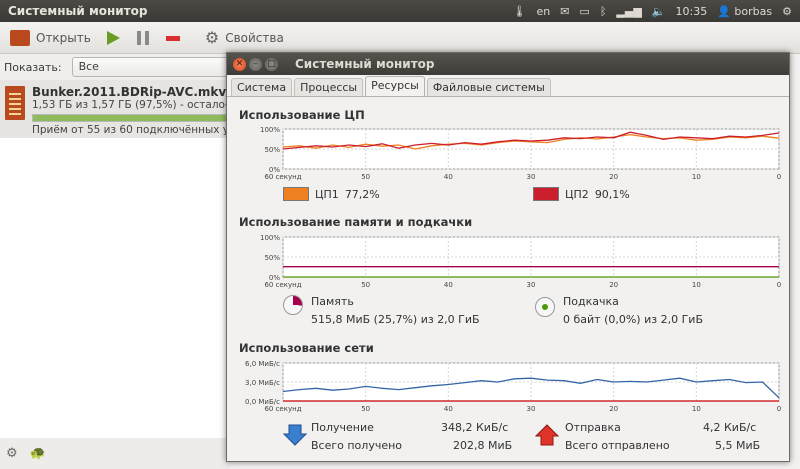 The height and width of the screenshot is (469, 800). Describe the element at coordinates (543, 11) in the screenshot. I see `keyboard-layout-indicator: en` at that location.